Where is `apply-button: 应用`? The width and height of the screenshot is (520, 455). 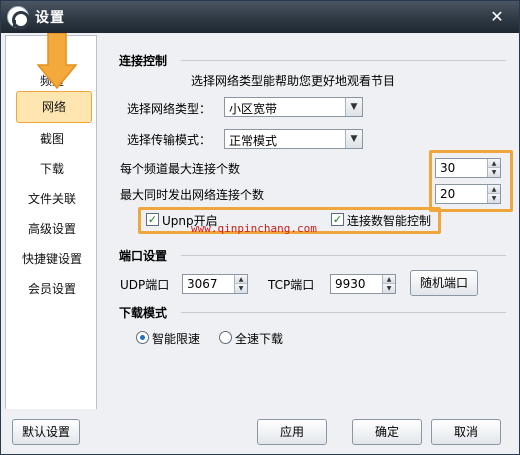
apply-button: 应用 is located at coordinates (292, 432).